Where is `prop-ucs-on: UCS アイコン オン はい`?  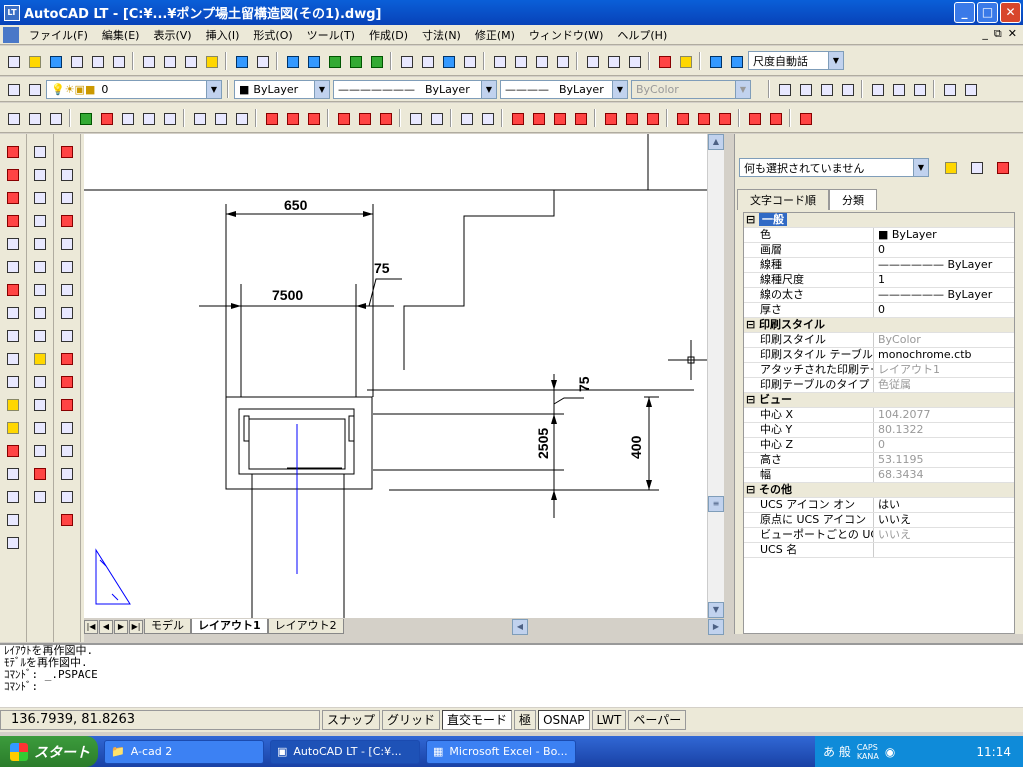
prop-ucs-on: UCS アイコン オン はい is located at coordinates (879, 505).